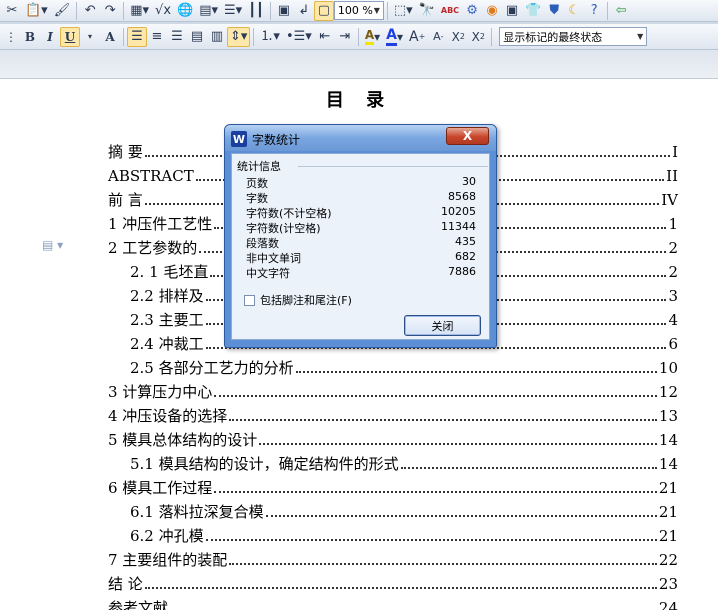 The height and width of the screenshot is (610, 718). I want to click on markup-state-select: 显示标记的最终状态 ▼, so click(573, 36).